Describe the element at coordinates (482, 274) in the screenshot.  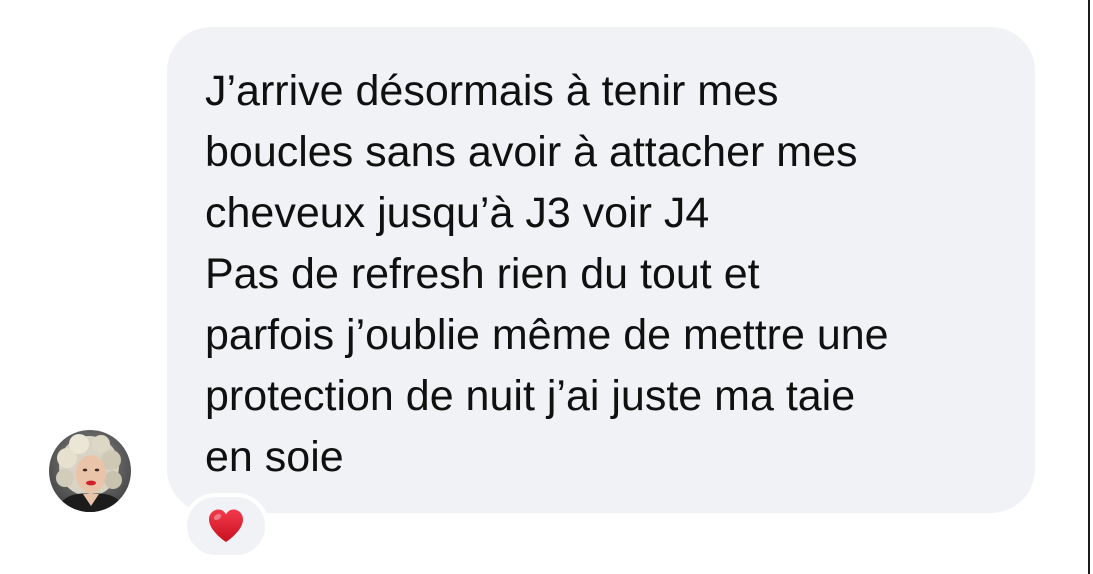
I see `message-line: Pas de refresh rien du tout et` at that location.